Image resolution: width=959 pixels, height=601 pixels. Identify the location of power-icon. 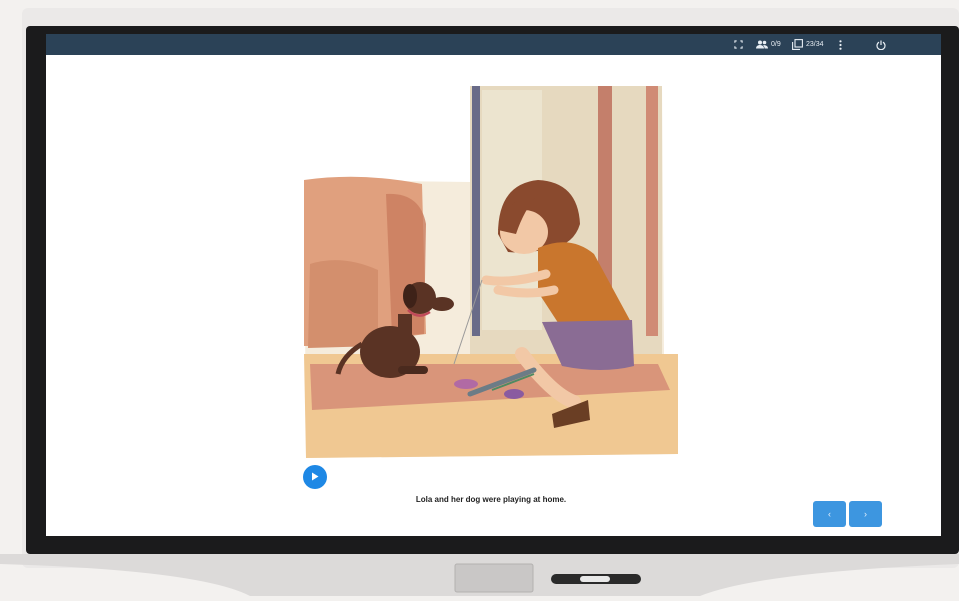
(881, 45).